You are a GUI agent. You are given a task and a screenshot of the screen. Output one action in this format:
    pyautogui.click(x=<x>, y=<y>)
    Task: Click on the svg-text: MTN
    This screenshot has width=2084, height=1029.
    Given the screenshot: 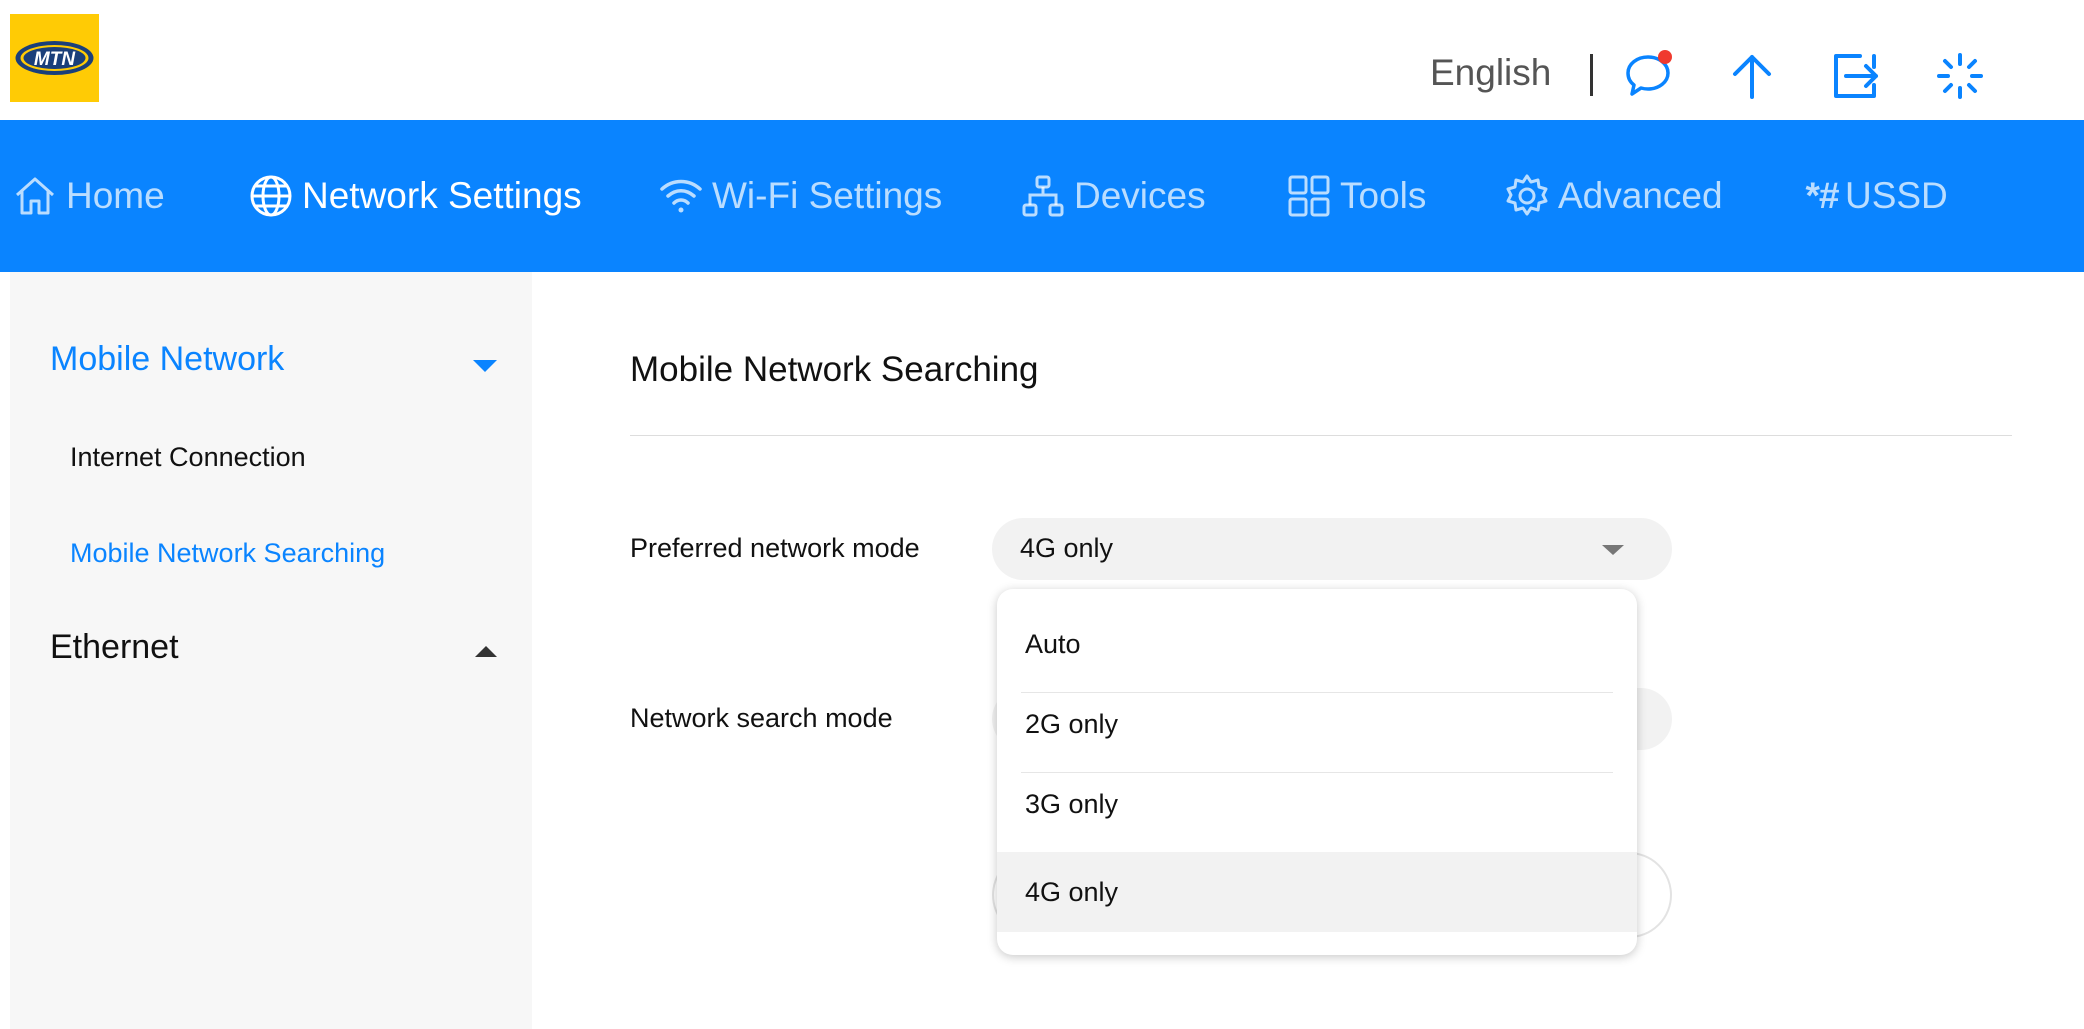 What is the action you would take?
    pyautogui.click(x=55, y=59)
    